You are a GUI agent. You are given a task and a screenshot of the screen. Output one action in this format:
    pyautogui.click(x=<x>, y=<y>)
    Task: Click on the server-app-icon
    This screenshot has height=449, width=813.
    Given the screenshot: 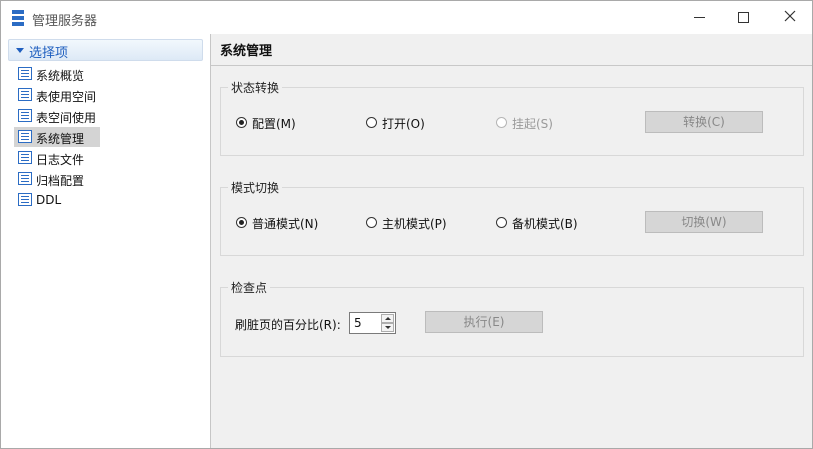 What is the action you would take?
    pyautogui.click(x=18, y=18)
    